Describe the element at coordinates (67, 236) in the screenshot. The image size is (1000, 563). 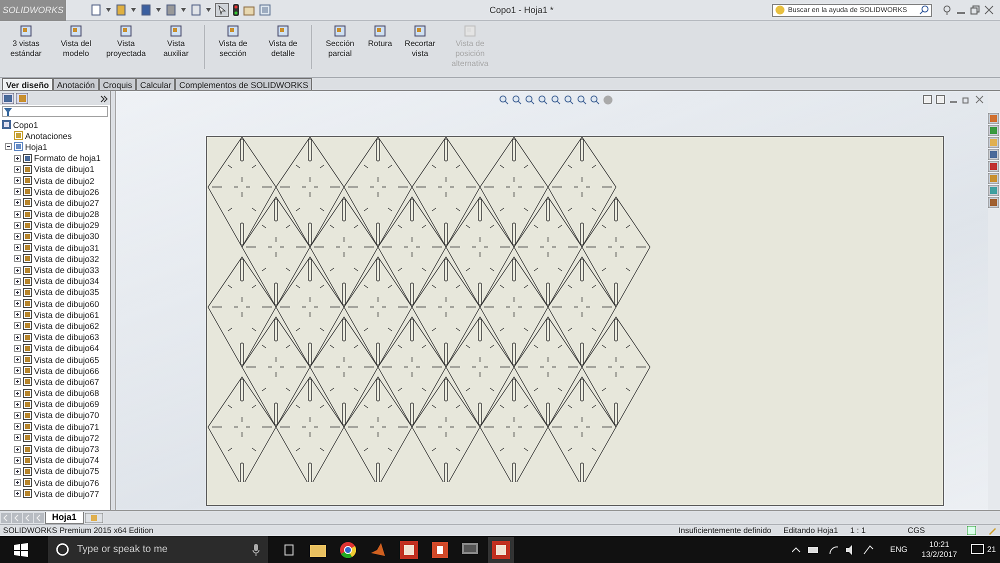
I see `tree-item: Vista de dibujo30` at that location.